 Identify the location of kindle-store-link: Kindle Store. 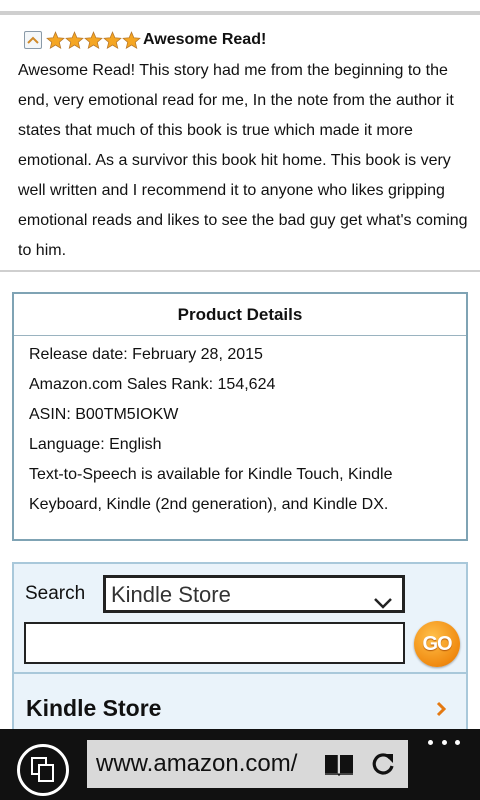
(240, 702).